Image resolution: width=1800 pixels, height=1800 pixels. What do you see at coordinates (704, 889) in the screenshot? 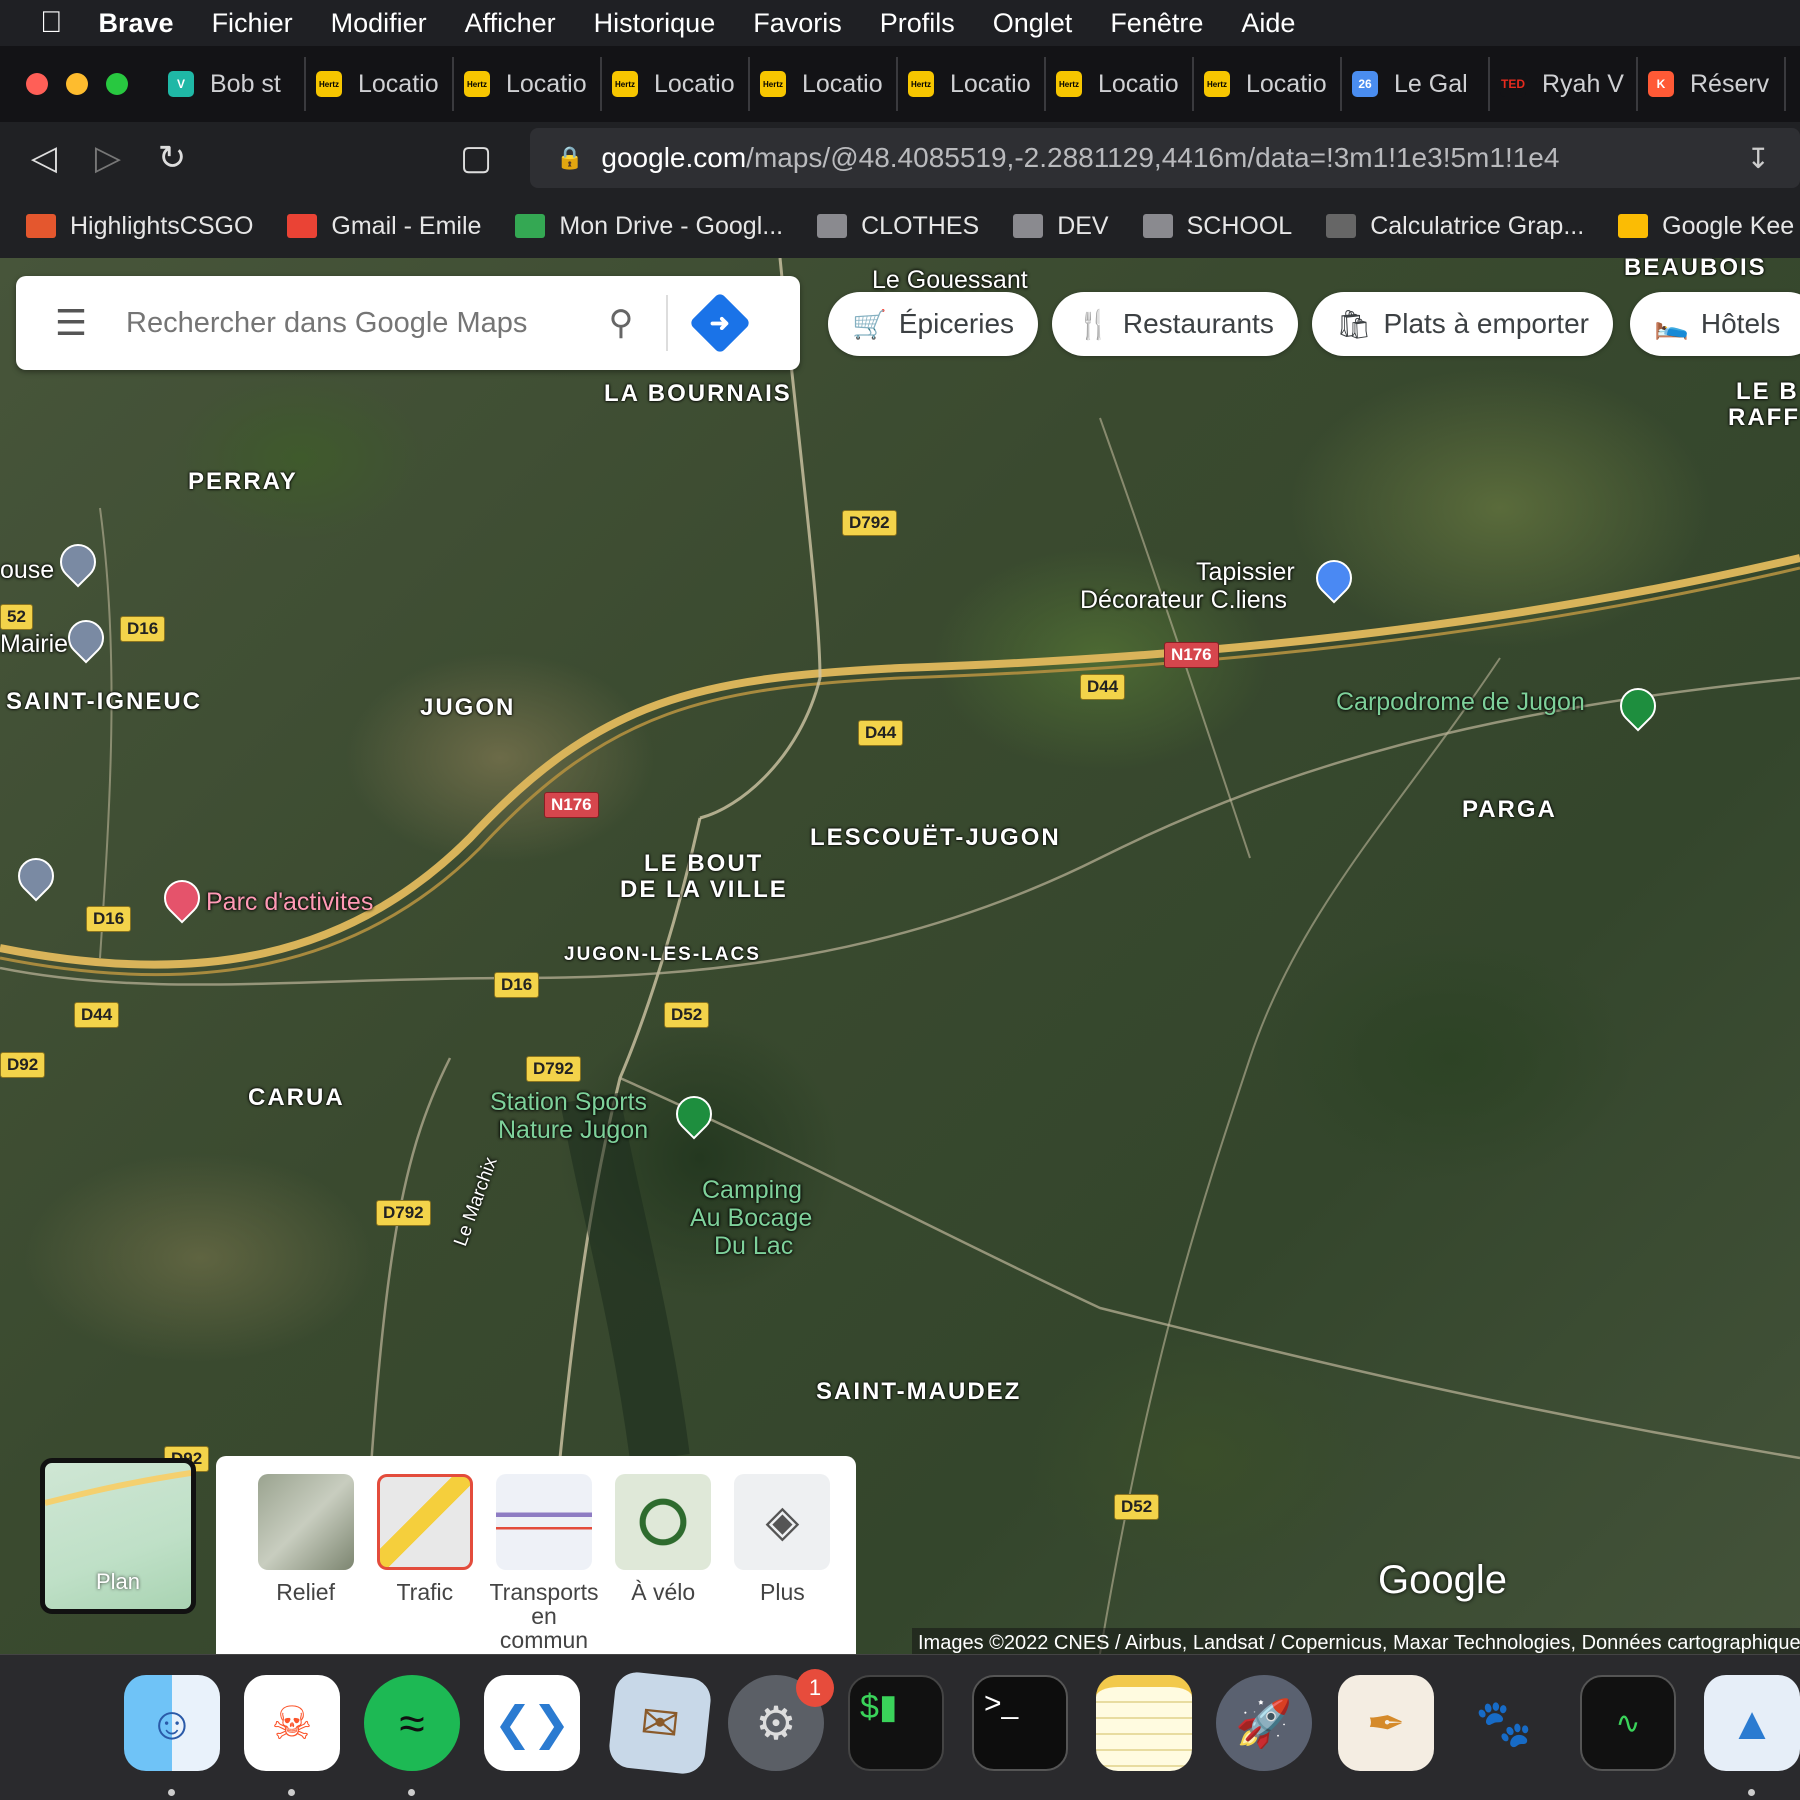
I see `place-label: DE LA VILLE` at bounding box center [704, 889].